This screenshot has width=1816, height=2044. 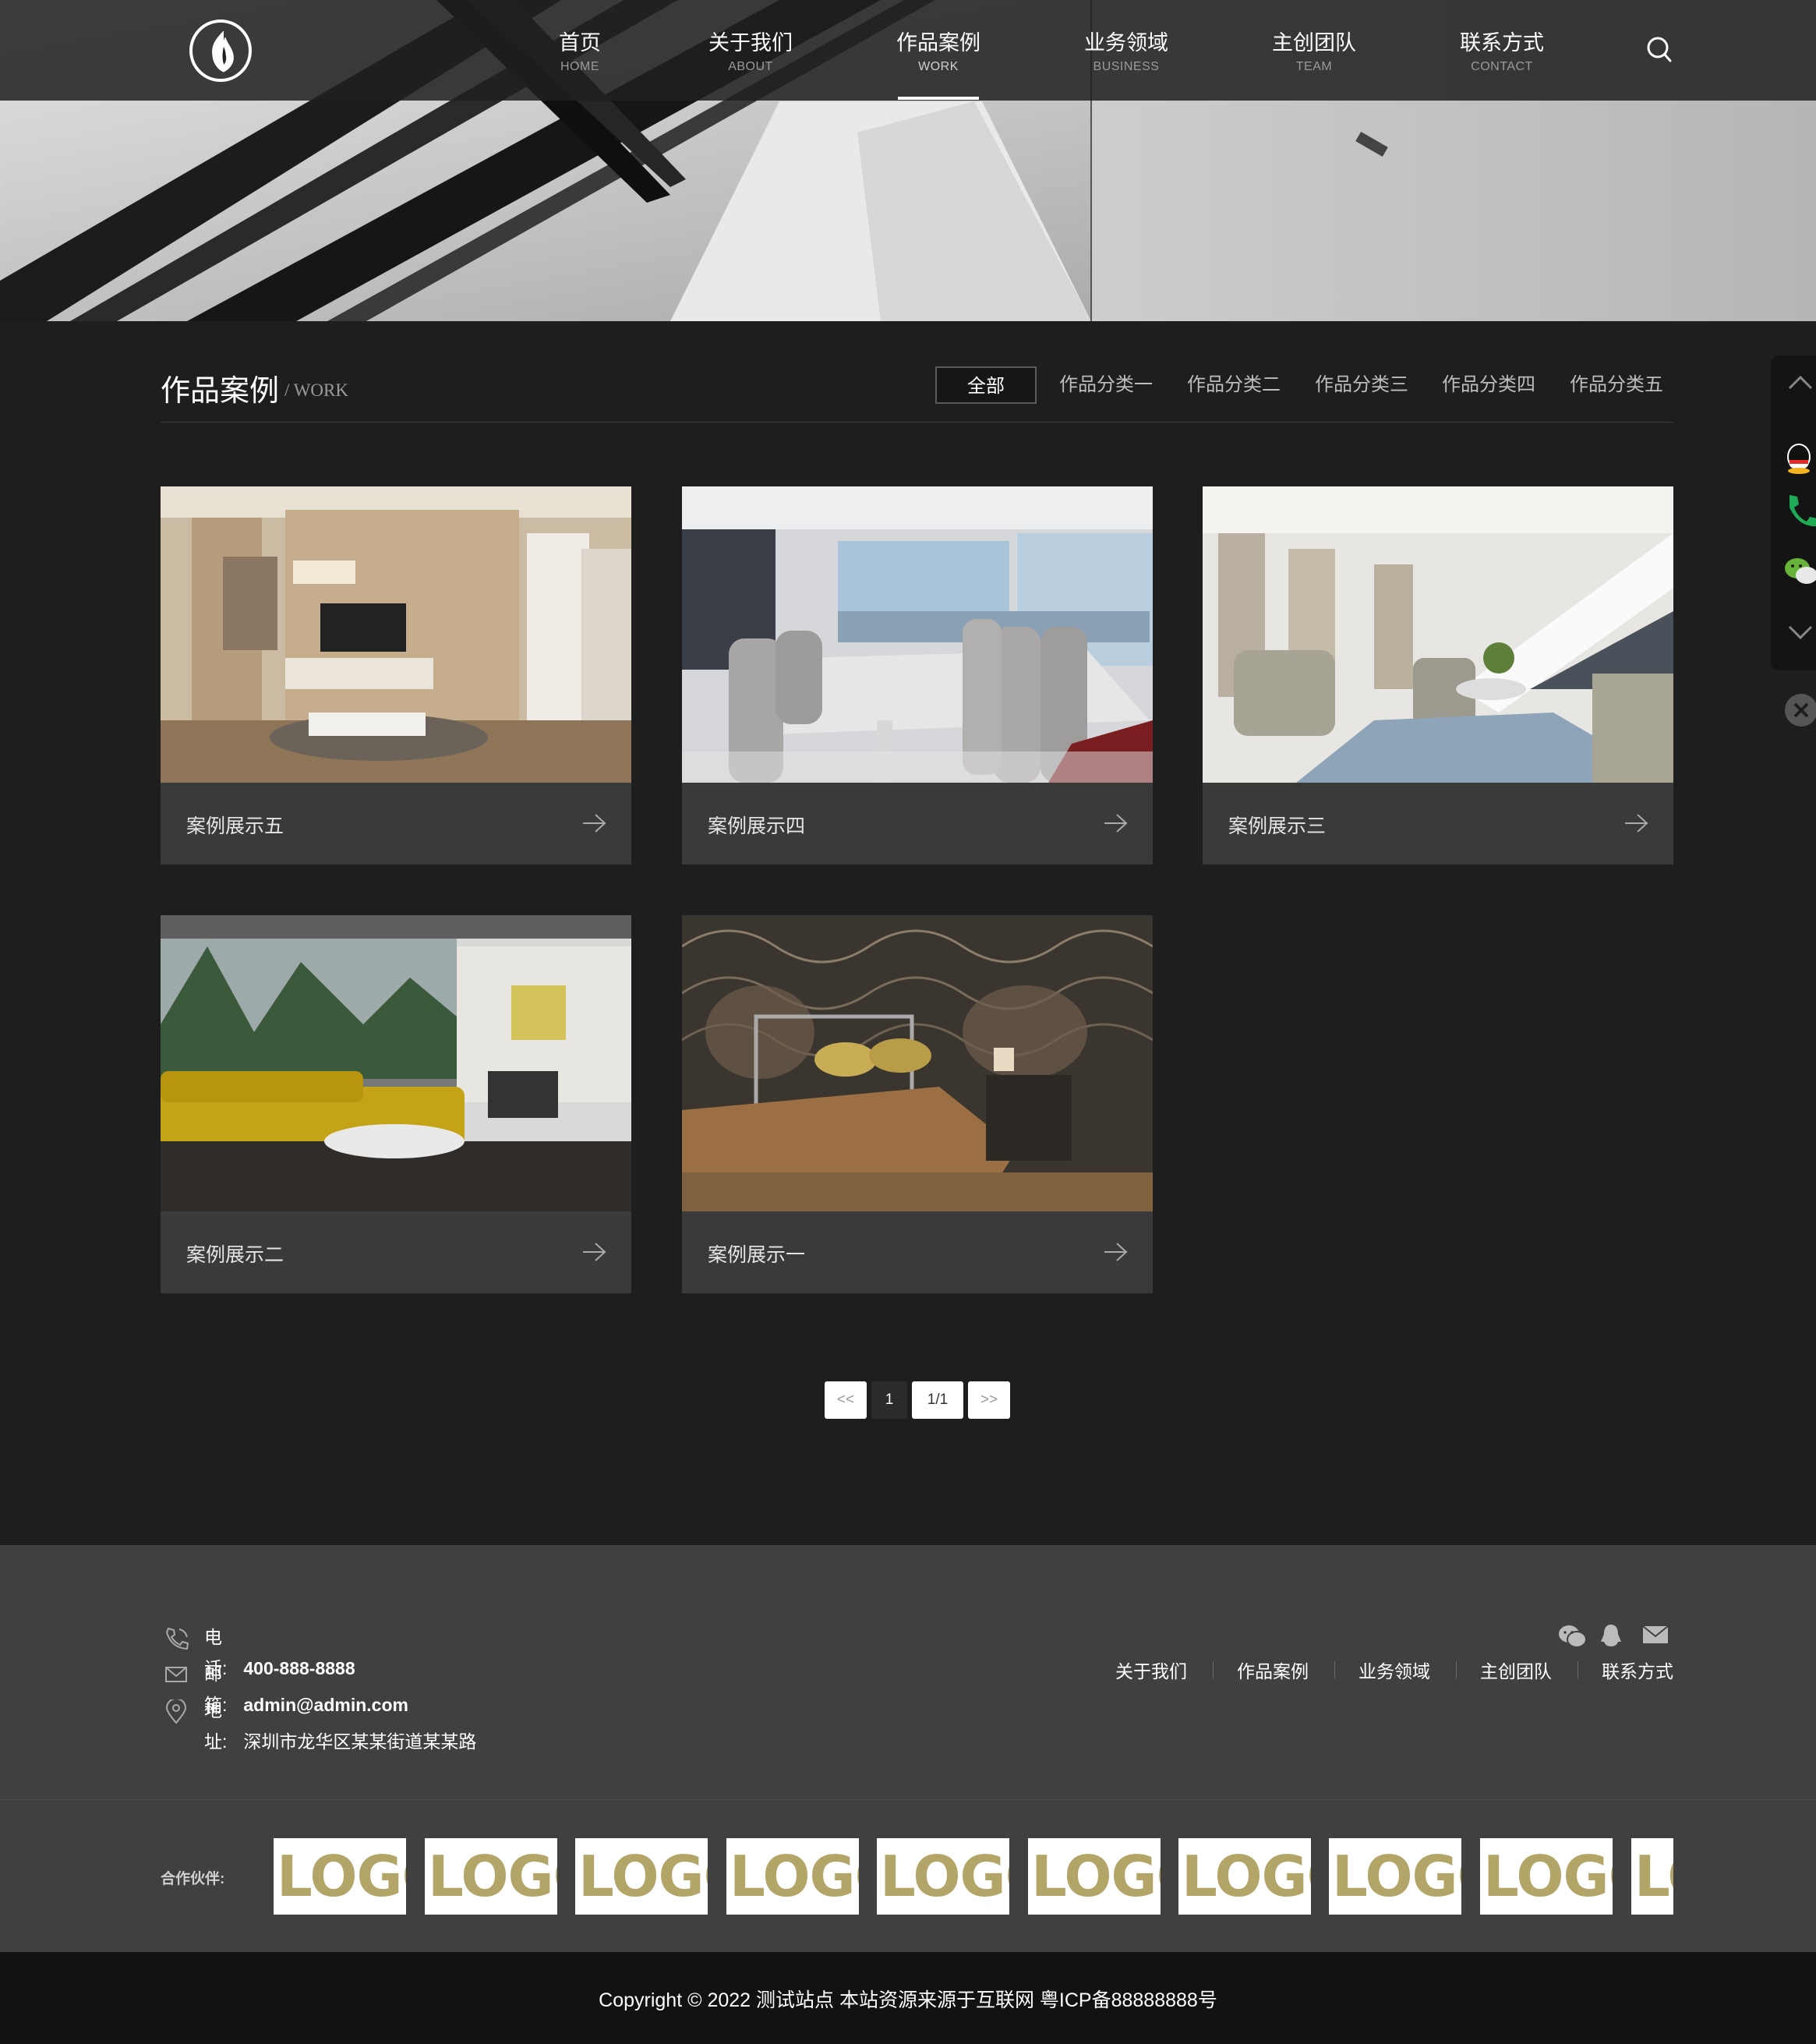 What do you see at coordinates (1502, 43) in the screenshot?
I see `nav-label: 联系方式` at bounding box center [1502, 43].